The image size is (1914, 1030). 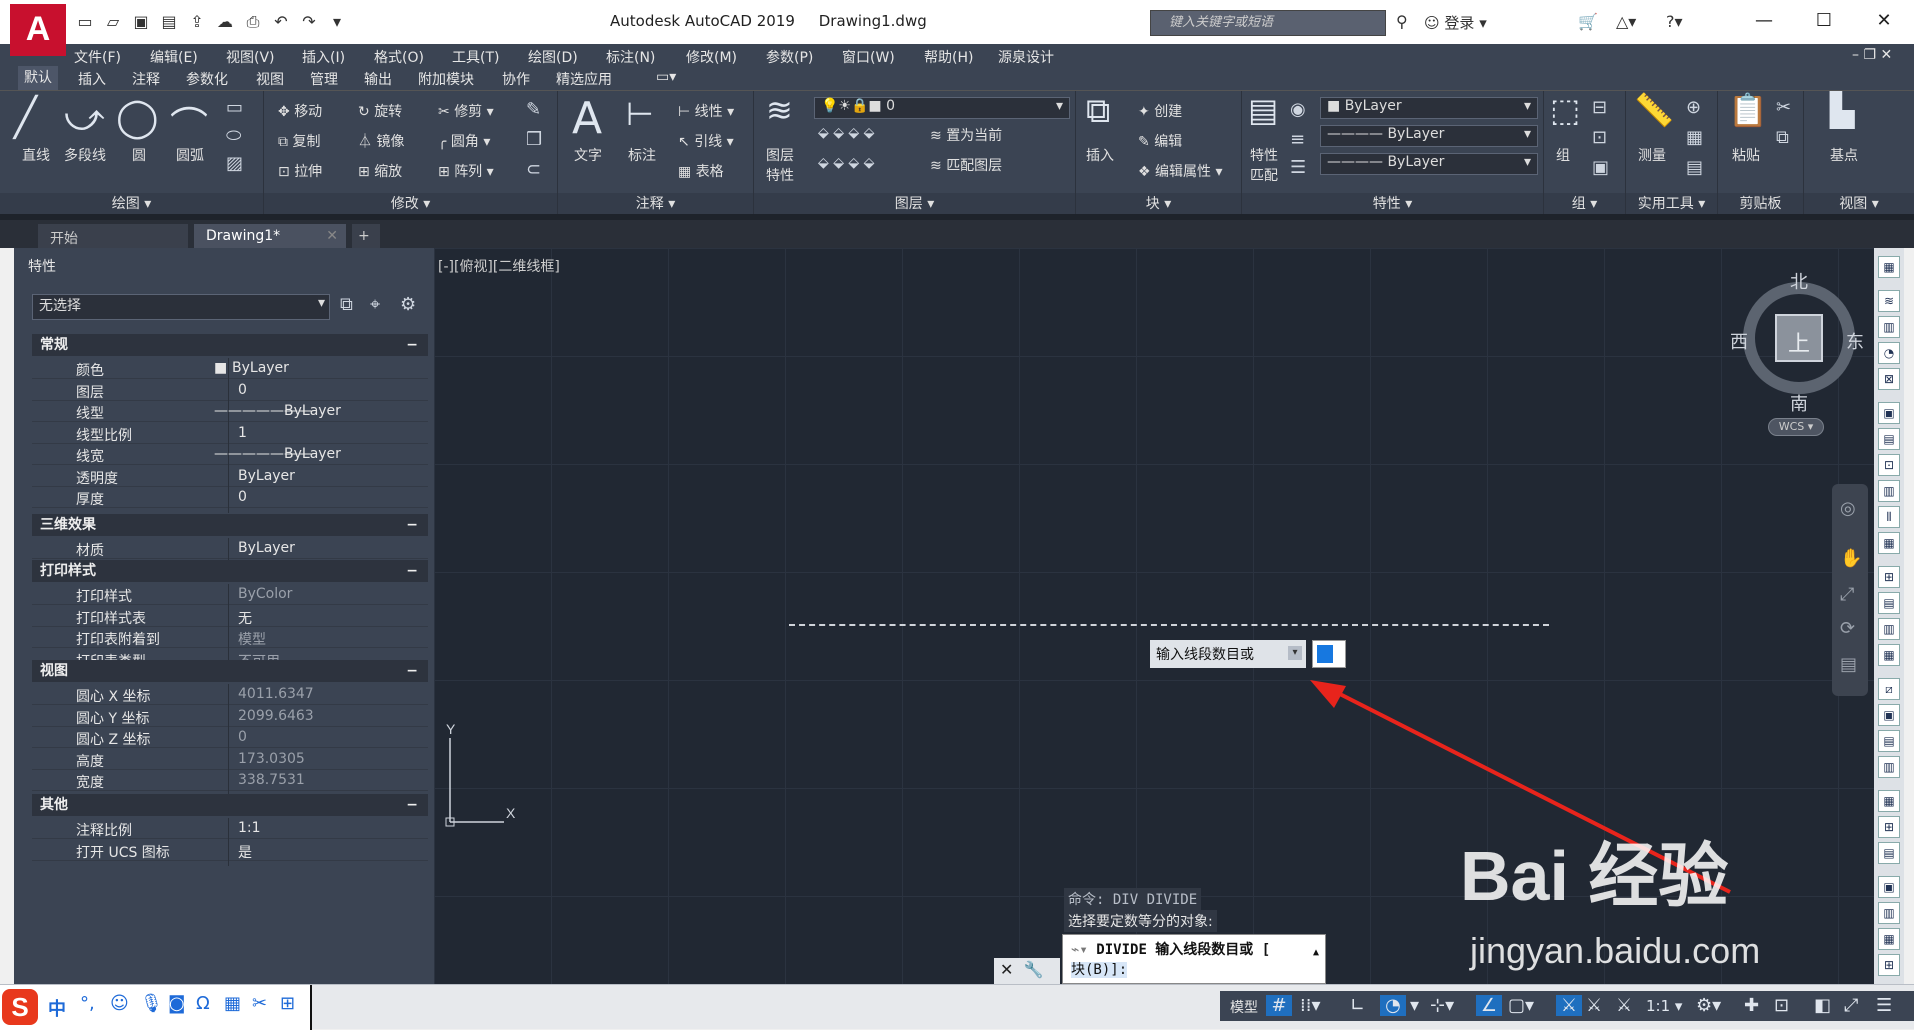 I want to click on strip-tool-12-icon: ⊞, so click(x=1889, y=577).